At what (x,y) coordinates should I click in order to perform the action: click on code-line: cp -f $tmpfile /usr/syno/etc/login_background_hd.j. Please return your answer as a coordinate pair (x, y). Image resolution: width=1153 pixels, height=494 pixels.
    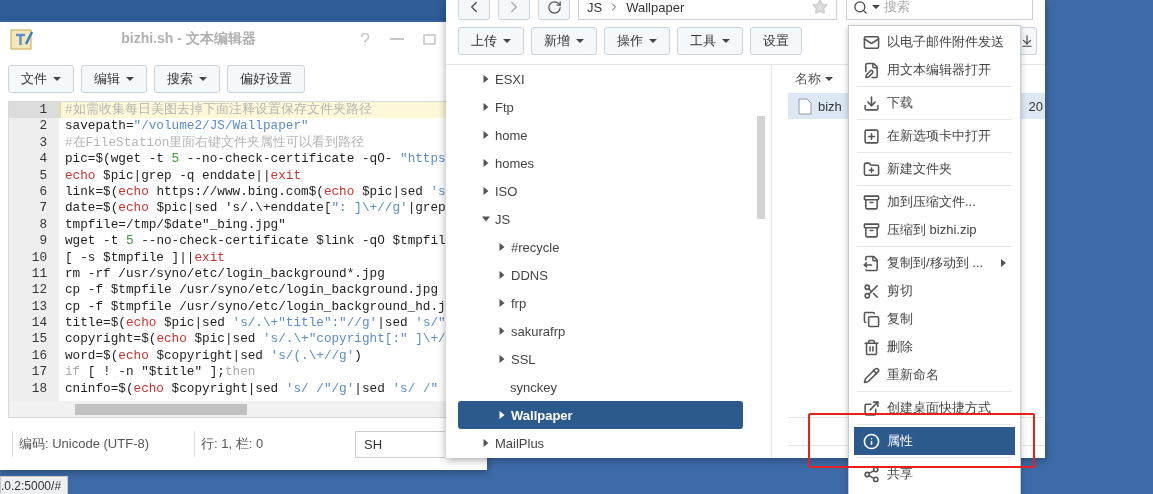
    Looking at the image, I should click on (255, 307).